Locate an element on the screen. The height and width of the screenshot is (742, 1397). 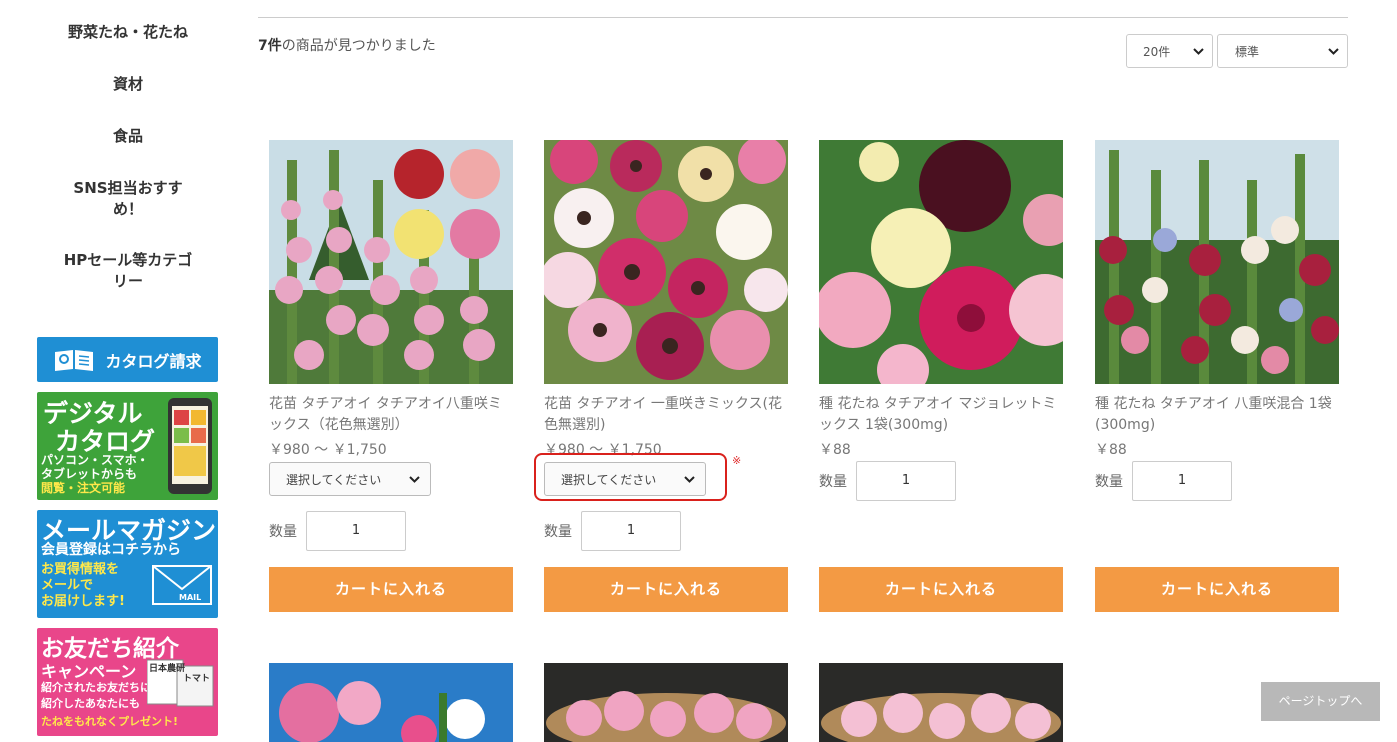
result-count-suffix: の商品が見つかりました is located at coordinates (358, 46).